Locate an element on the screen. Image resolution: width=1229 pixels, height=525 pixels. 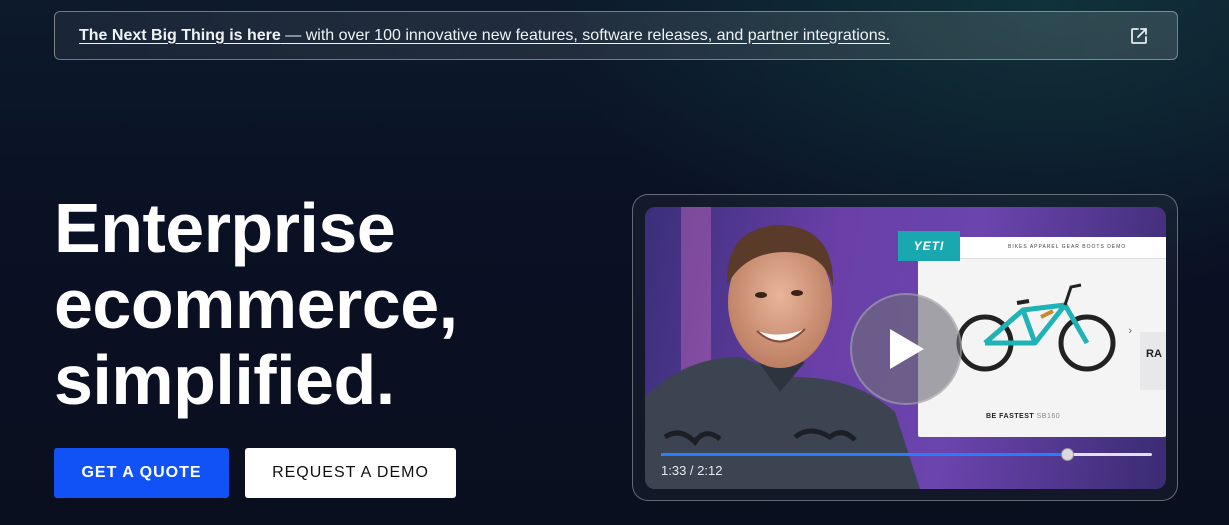
video-scrubber-handle is located at coordinates (1067, 454).